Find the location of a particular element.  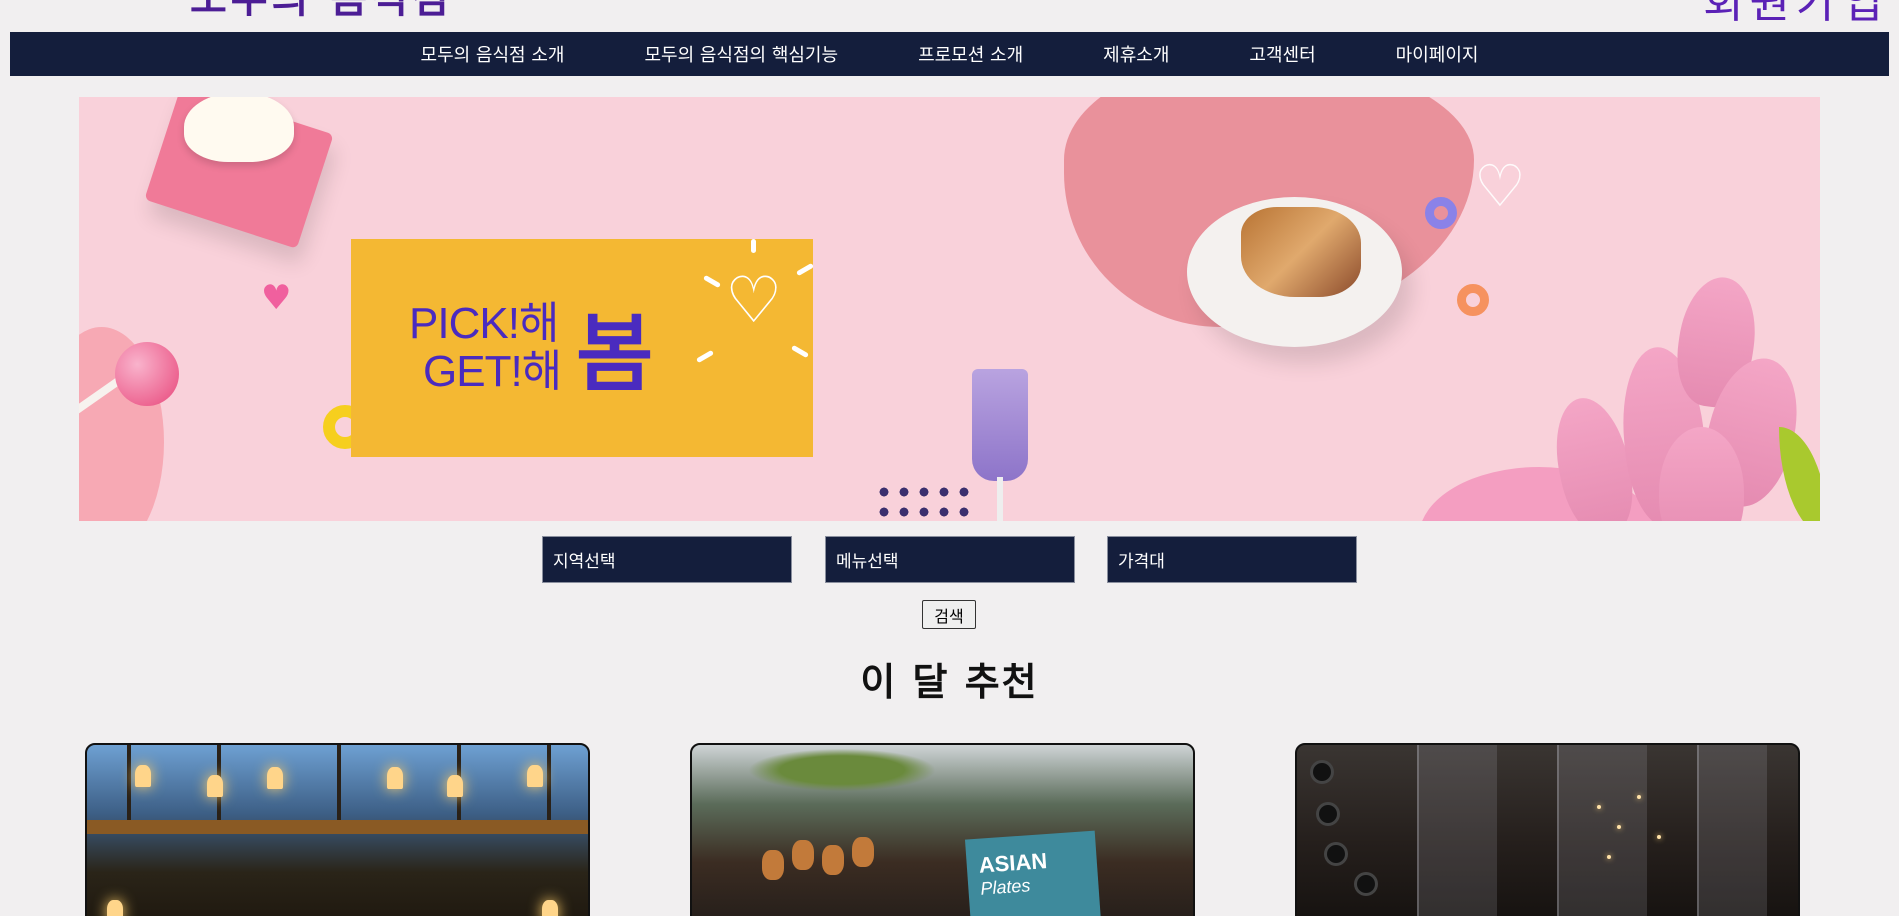

section-title-monthly-pick: 이 달 추천 is located at coordinates (949, 682).